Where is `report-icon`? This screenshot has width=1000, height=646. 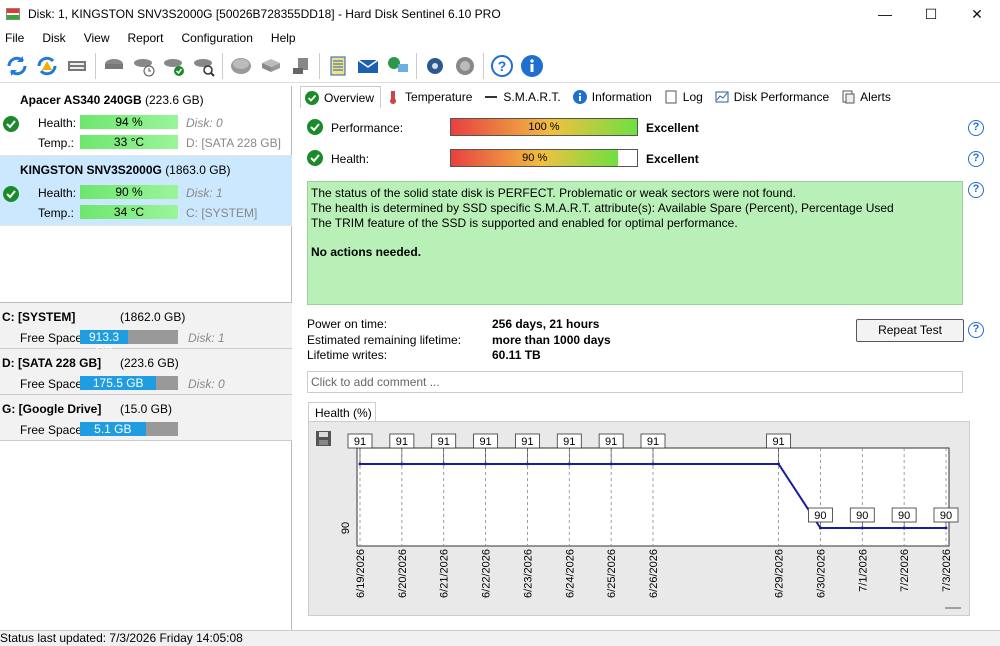 report-icon is located at coordinates (338, 66).